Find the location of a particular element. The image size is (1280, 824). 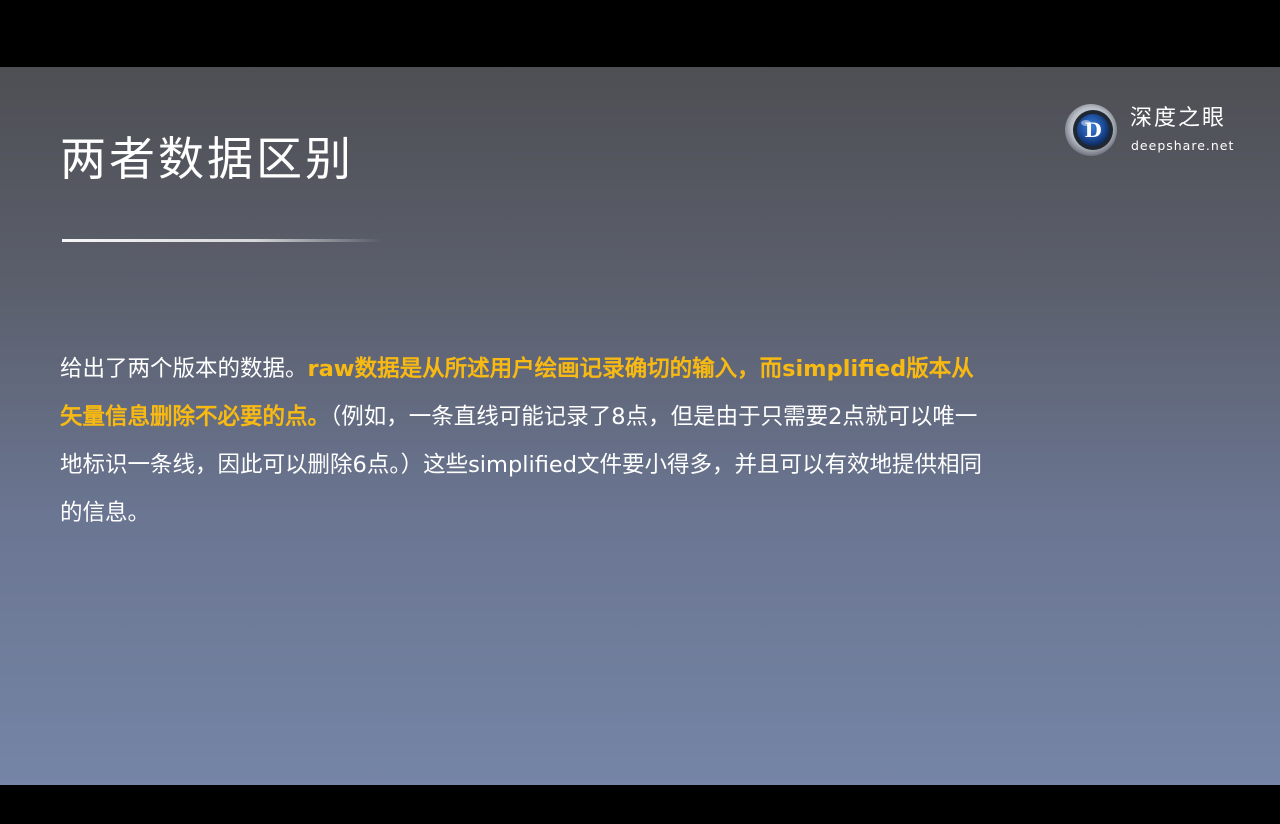

eye-logo-icon: D is located at coordinates (1091, 130).